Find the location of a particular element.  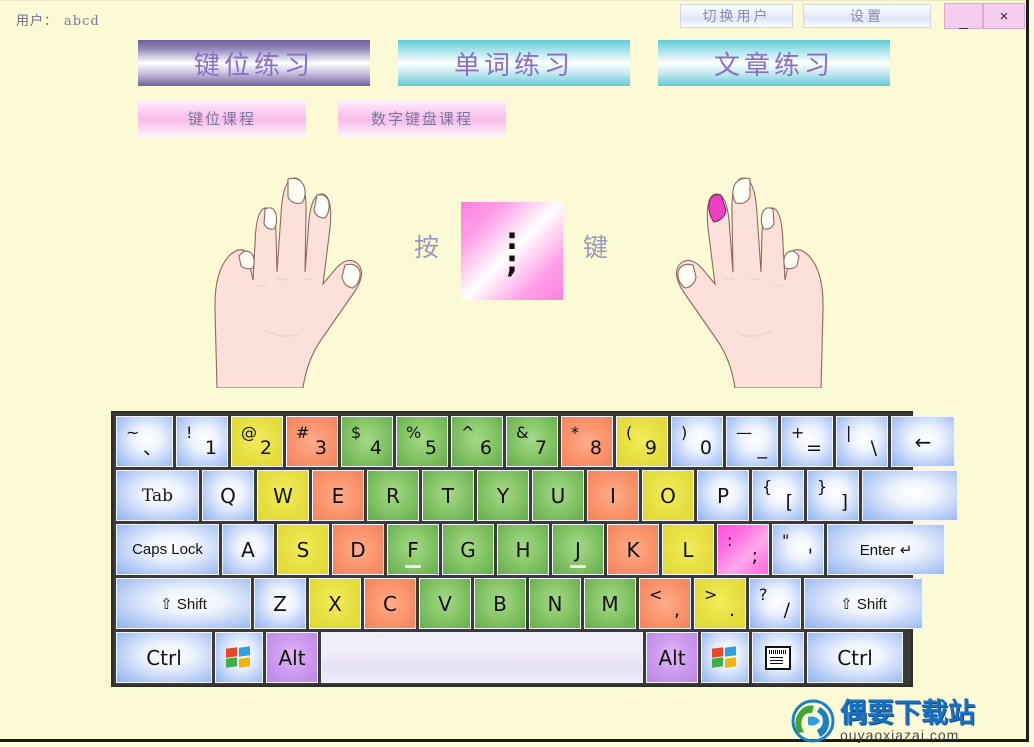

key-key-h: H is located at coordinates (523, 549).